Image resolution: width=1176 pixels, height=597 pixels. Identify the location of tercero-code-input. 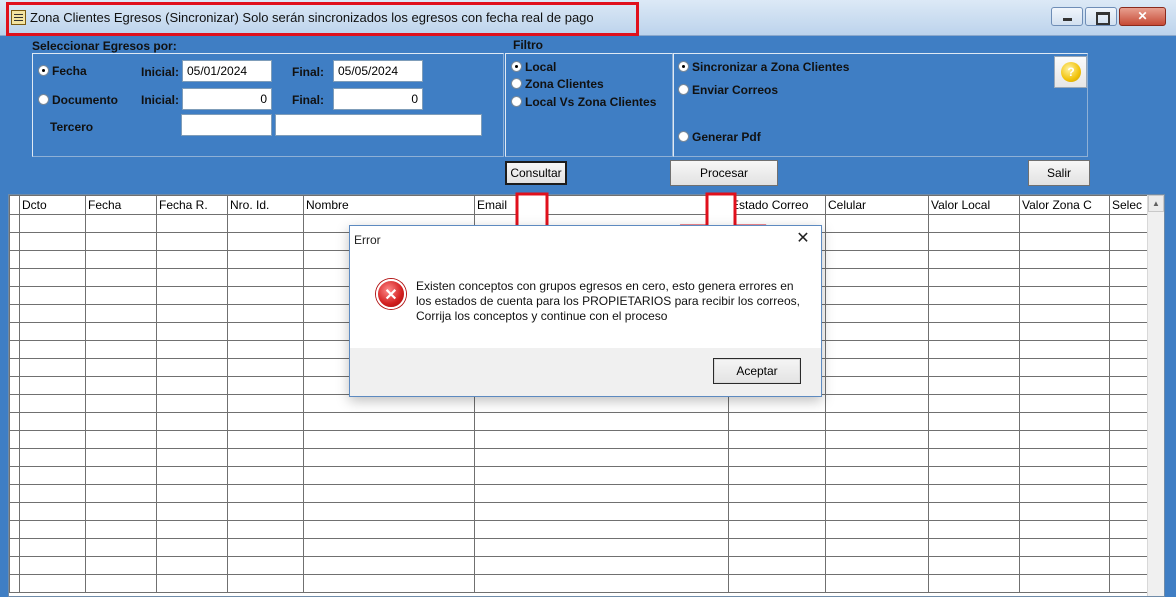
(226, 125).